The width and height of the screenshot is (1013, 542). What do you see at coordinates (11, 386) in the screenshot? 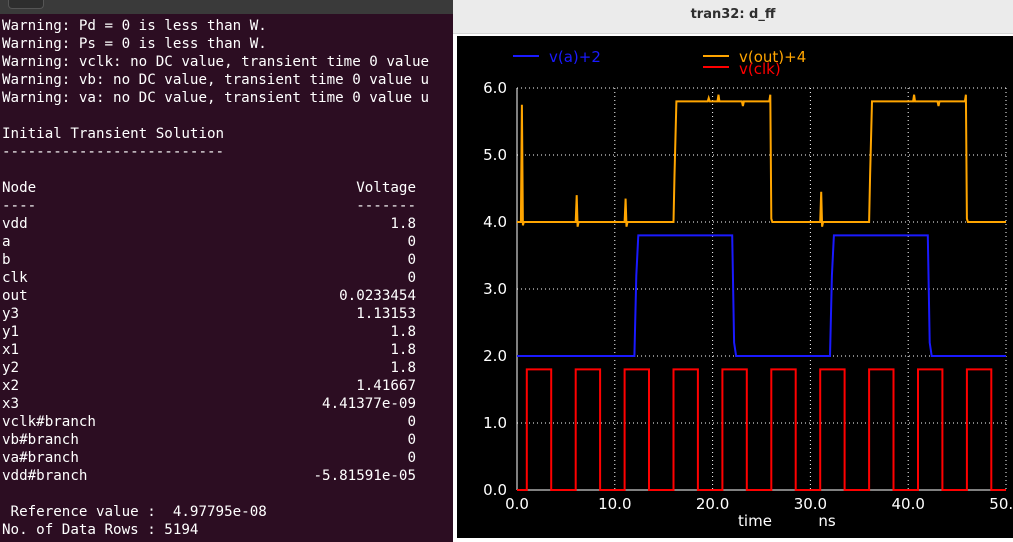
I see `node-name: x2` at bounding box center [11, 386].